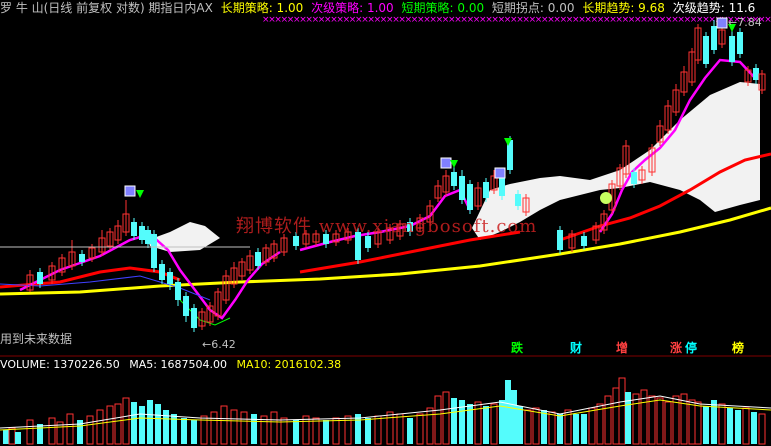  I want to click on tag-fall: 跌, so click(517, 348).